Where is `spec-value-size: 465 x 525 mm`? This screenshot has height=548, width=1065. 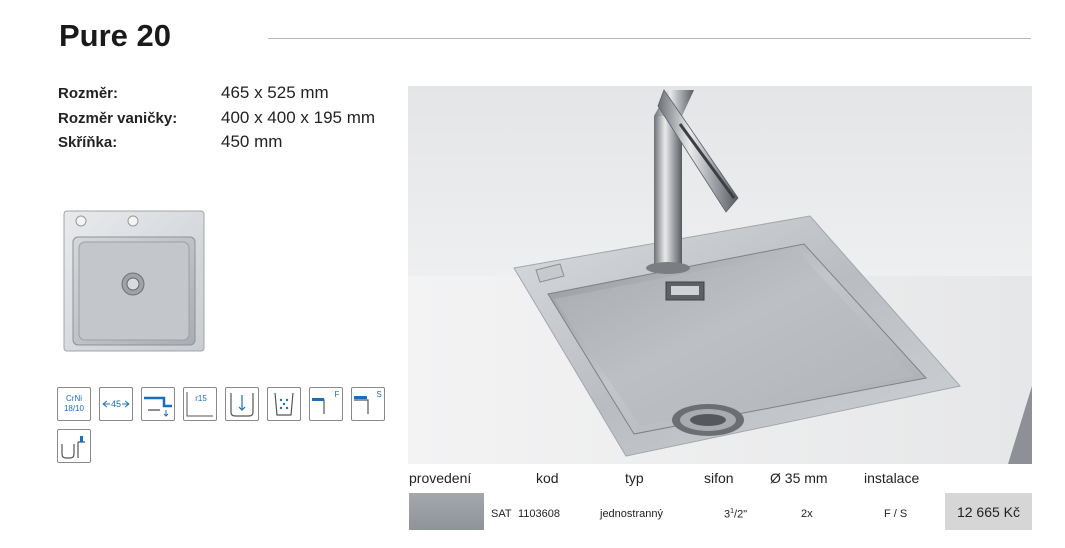
spec-value-size: 465 x 525 mm is located at coordinates (275, 92).